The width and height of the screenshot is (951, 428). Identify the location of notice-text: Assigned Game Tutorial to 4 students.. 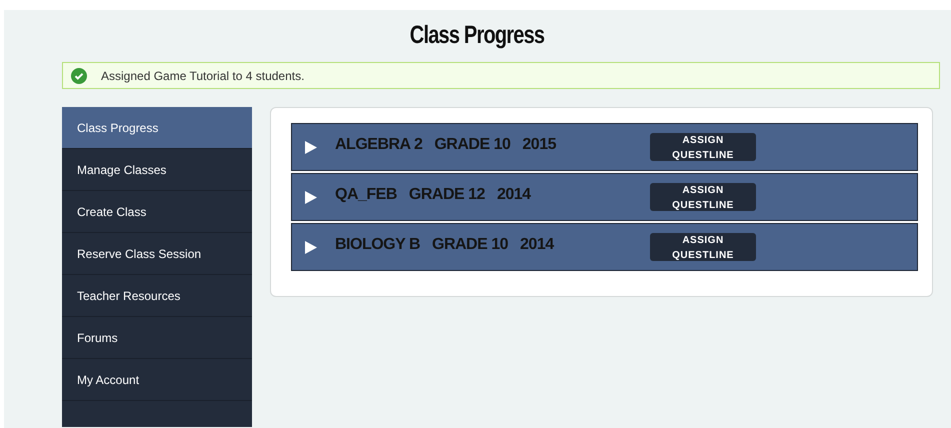
(202, 76).